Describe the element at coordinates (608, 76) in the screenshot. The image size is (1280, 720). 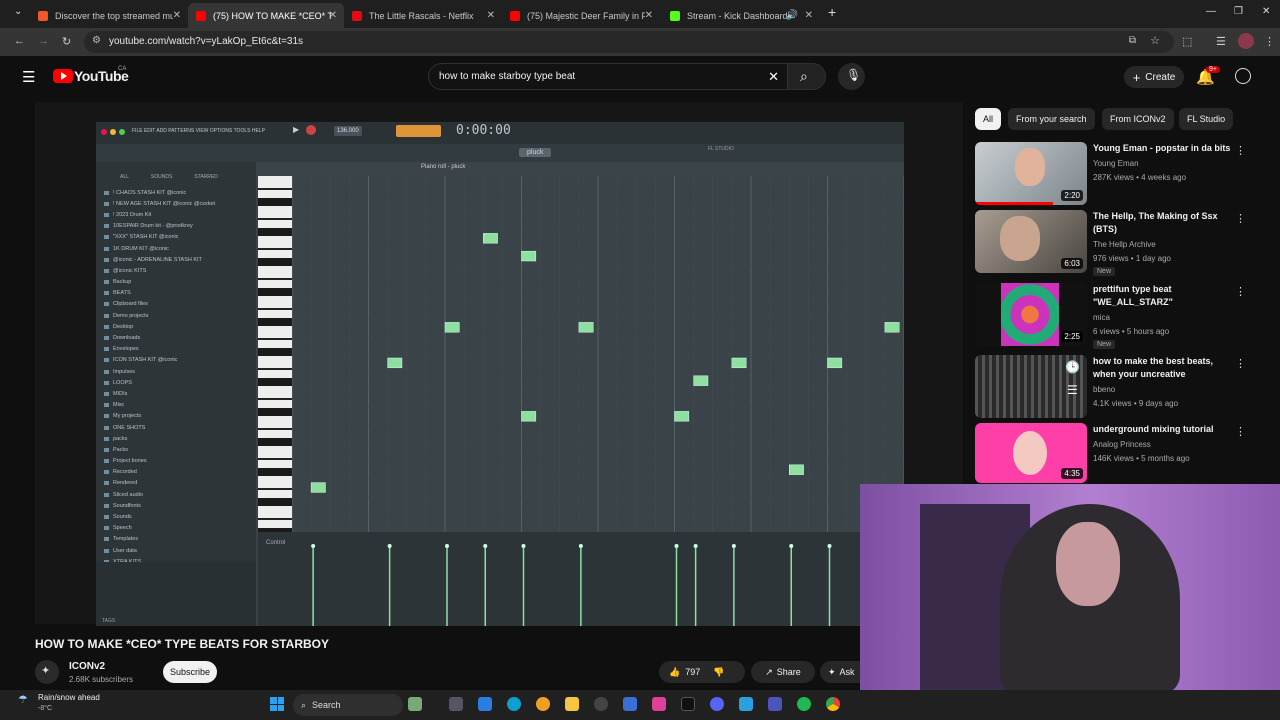
I see `search-box: how to make starboy type beat ✕` at that location.